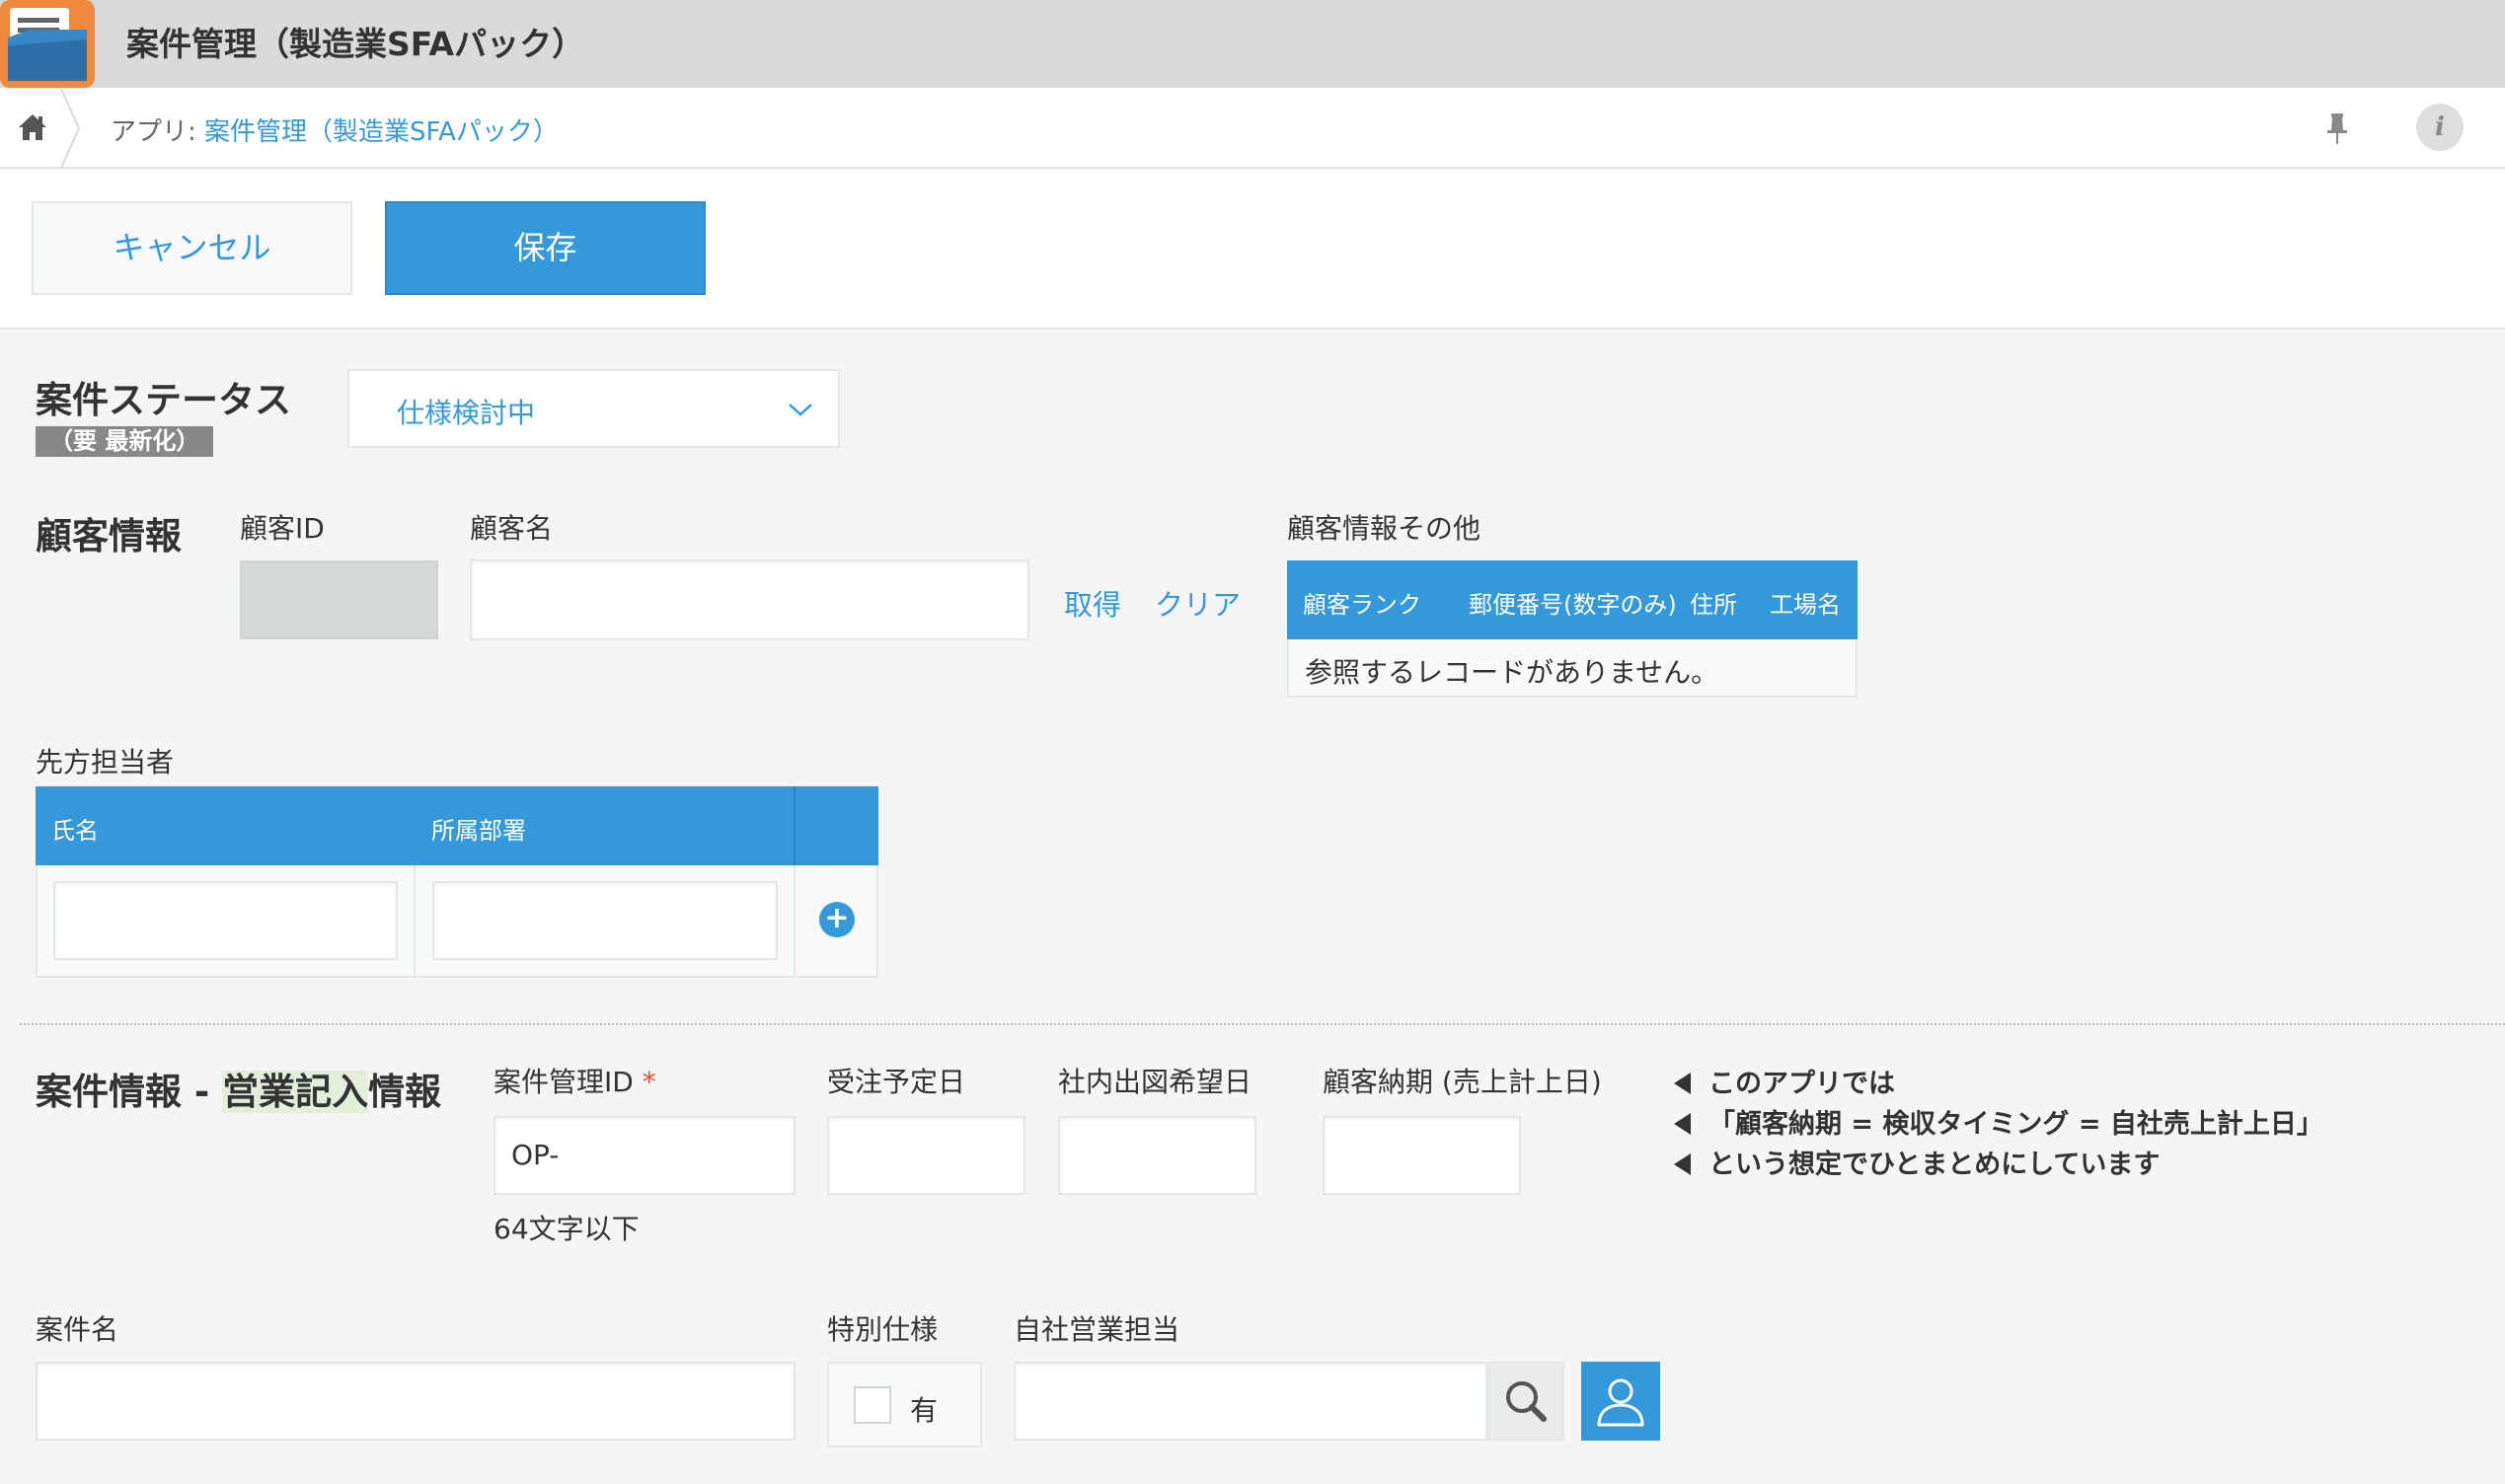 This screenshot has width=2505, height=1484. Describe the element at coordinates (2337, 128) in the screenshot. I see `pin-icon` at that location.